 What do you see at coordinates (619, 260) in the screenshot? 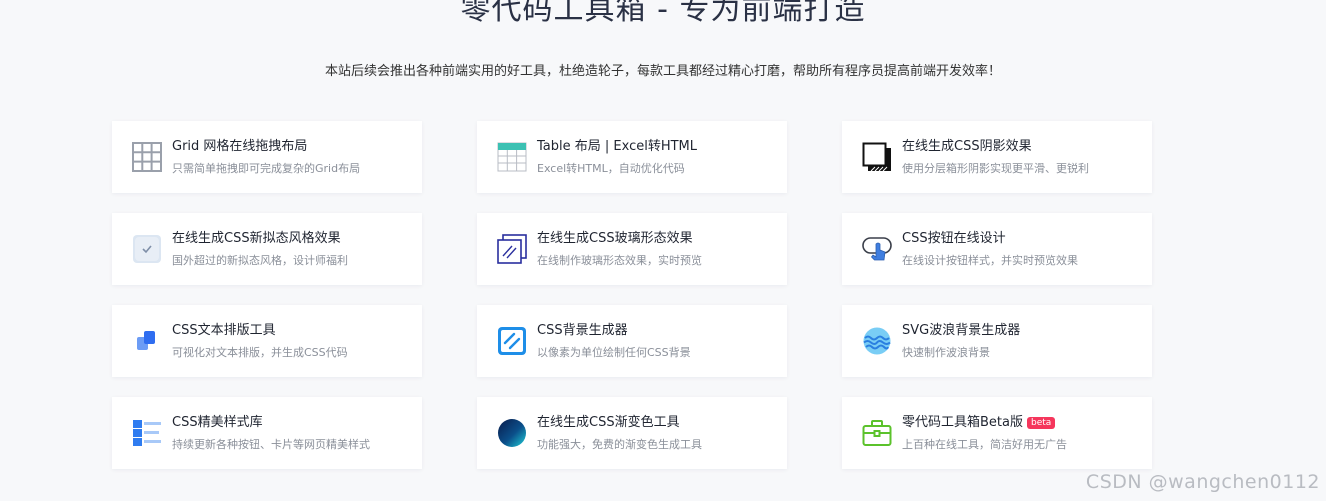
I see `tool-desc: 在线制作玻璃形态效果，实时预览` at bounding box center [619, 260].